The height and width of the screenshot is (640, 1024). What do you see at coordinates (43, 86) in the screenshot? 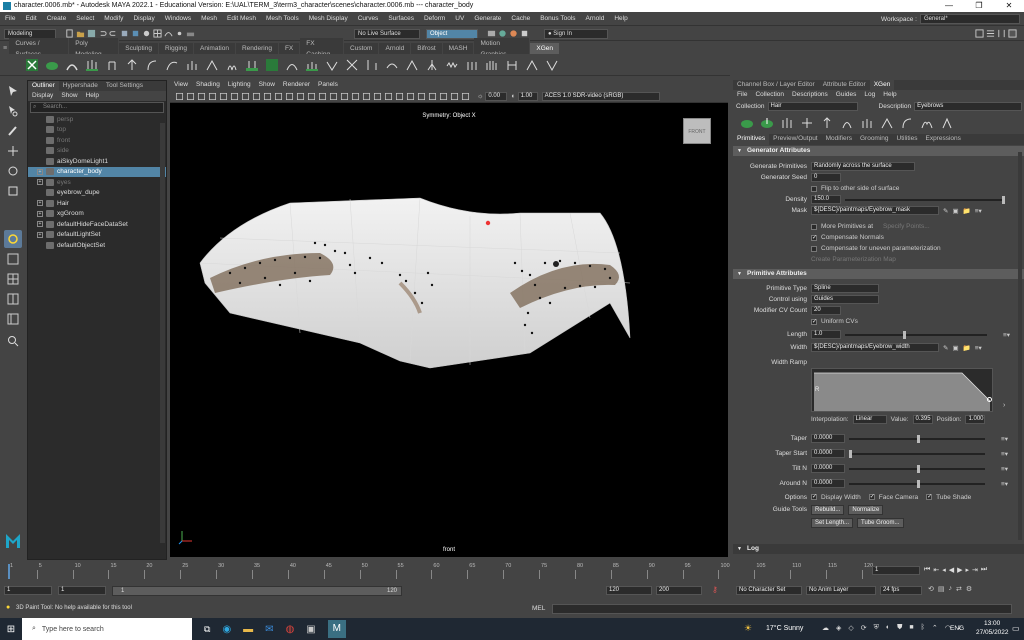
I see `tab-outliner: Outliner` at bounding box center [43, 86].